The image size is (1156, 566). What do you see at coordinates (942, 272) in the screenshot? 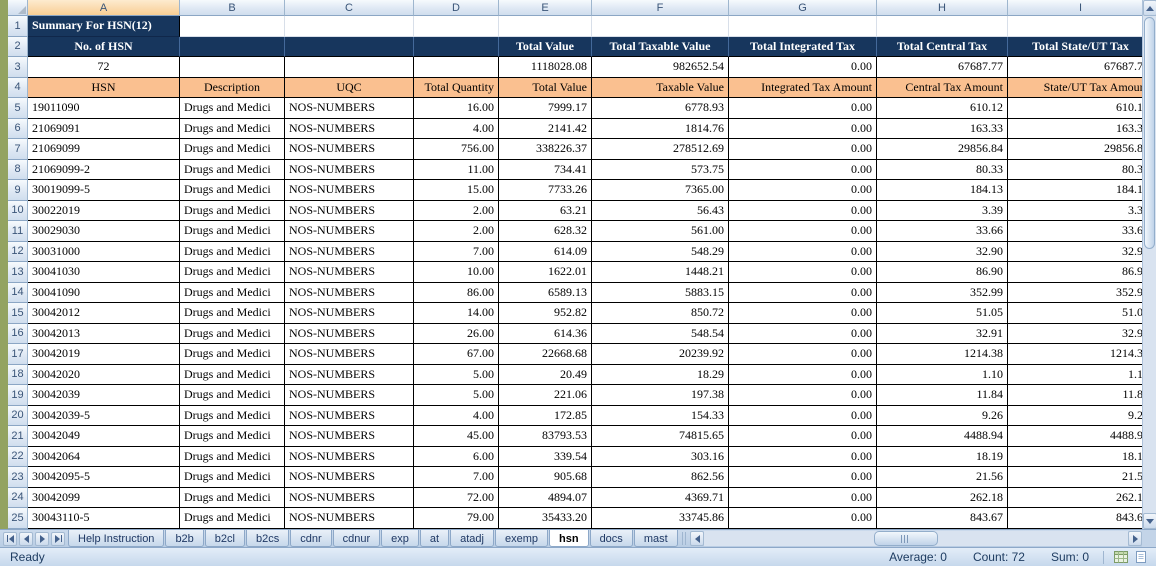
I see `central-tax-cell: 86.90` at bounding box center [942, 272].